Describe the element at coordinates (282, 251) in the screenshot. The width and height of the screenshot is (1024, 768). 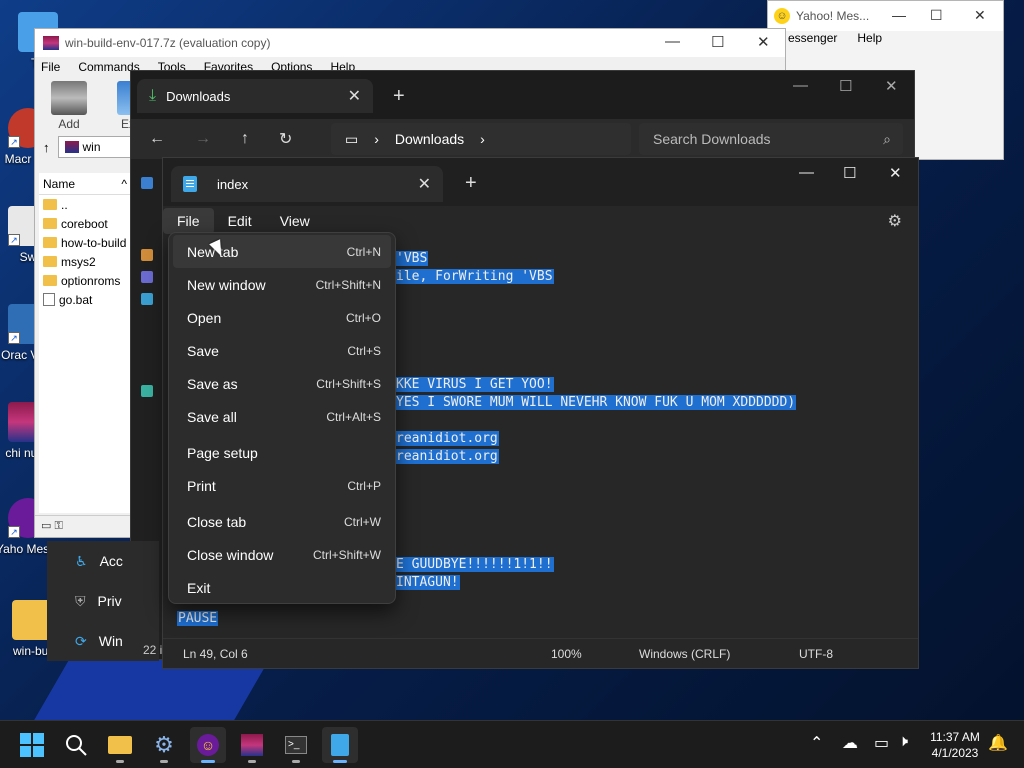
I see `menu-item-new-tab: New tab Ctrl+N` at that location.